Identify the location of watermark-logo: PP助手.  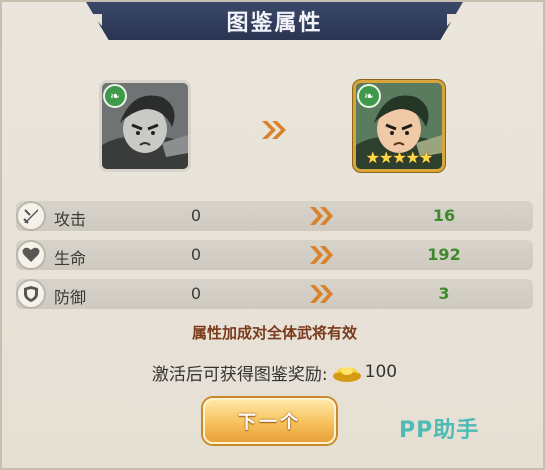
(439, 430).